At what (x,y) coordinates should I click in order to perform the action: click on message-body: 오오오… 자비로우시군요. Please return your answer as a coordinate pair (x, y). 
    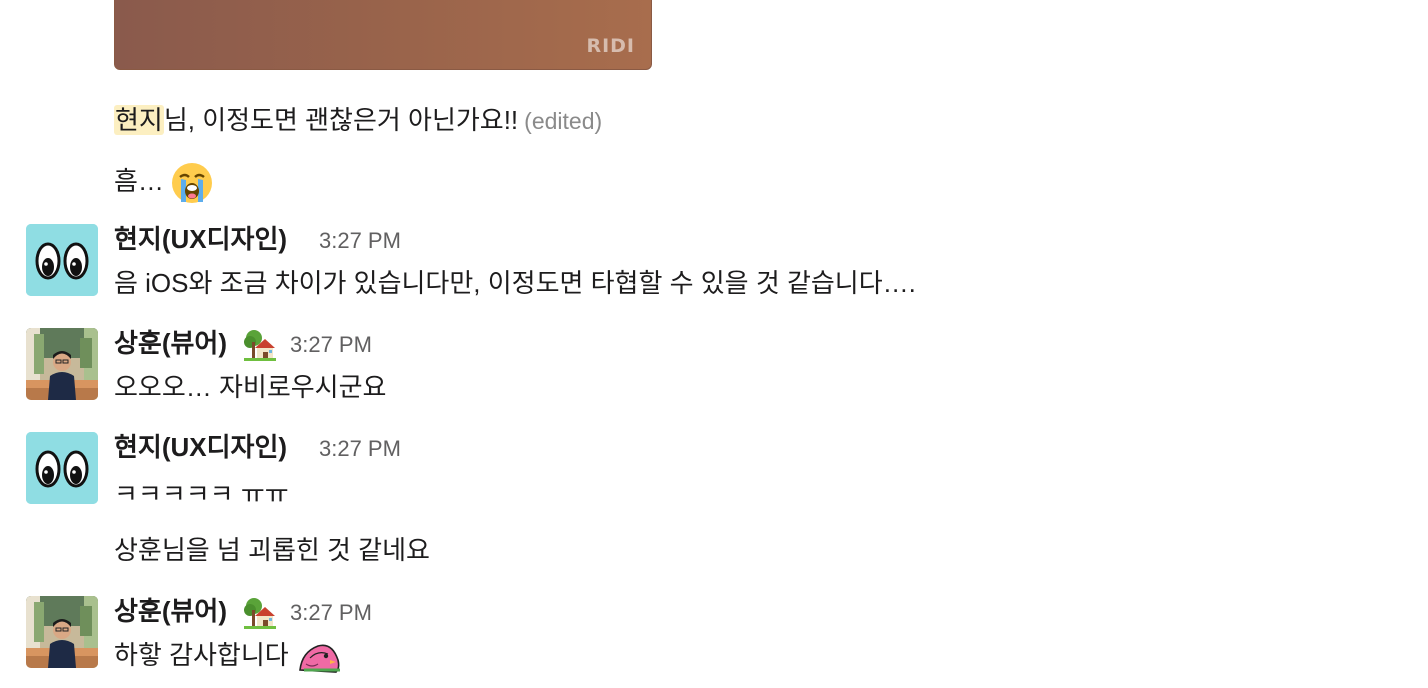
    Looking at the image, I should click on (250, 387).